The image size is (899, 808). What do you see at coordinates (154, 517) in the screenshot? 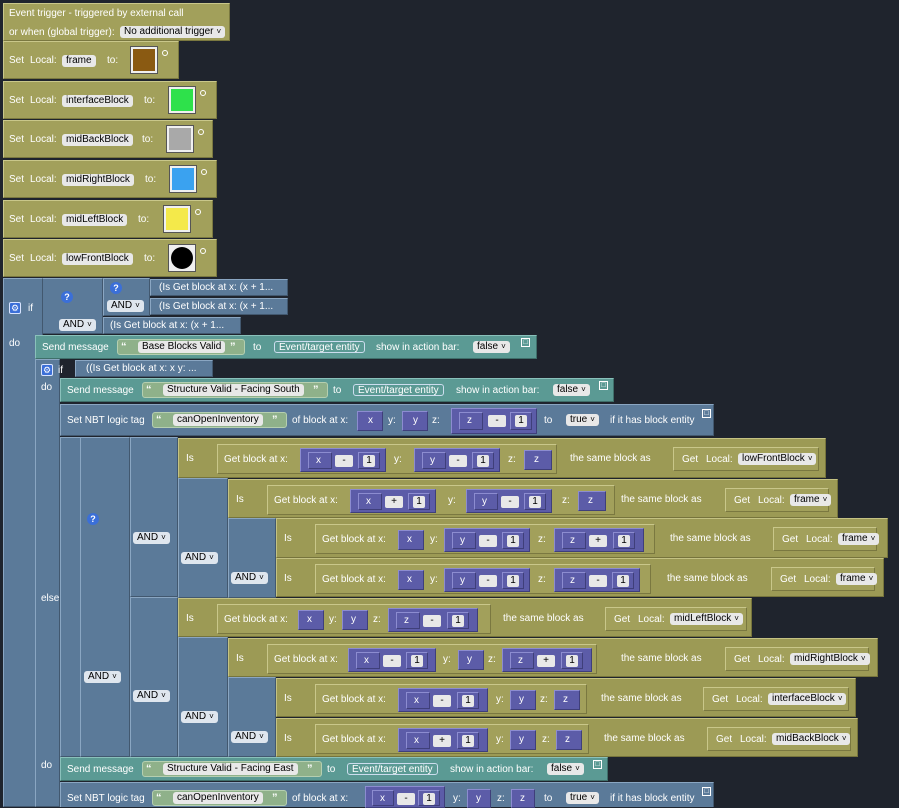
I see `and-block-level-2a` at bounding box center [154, 517].